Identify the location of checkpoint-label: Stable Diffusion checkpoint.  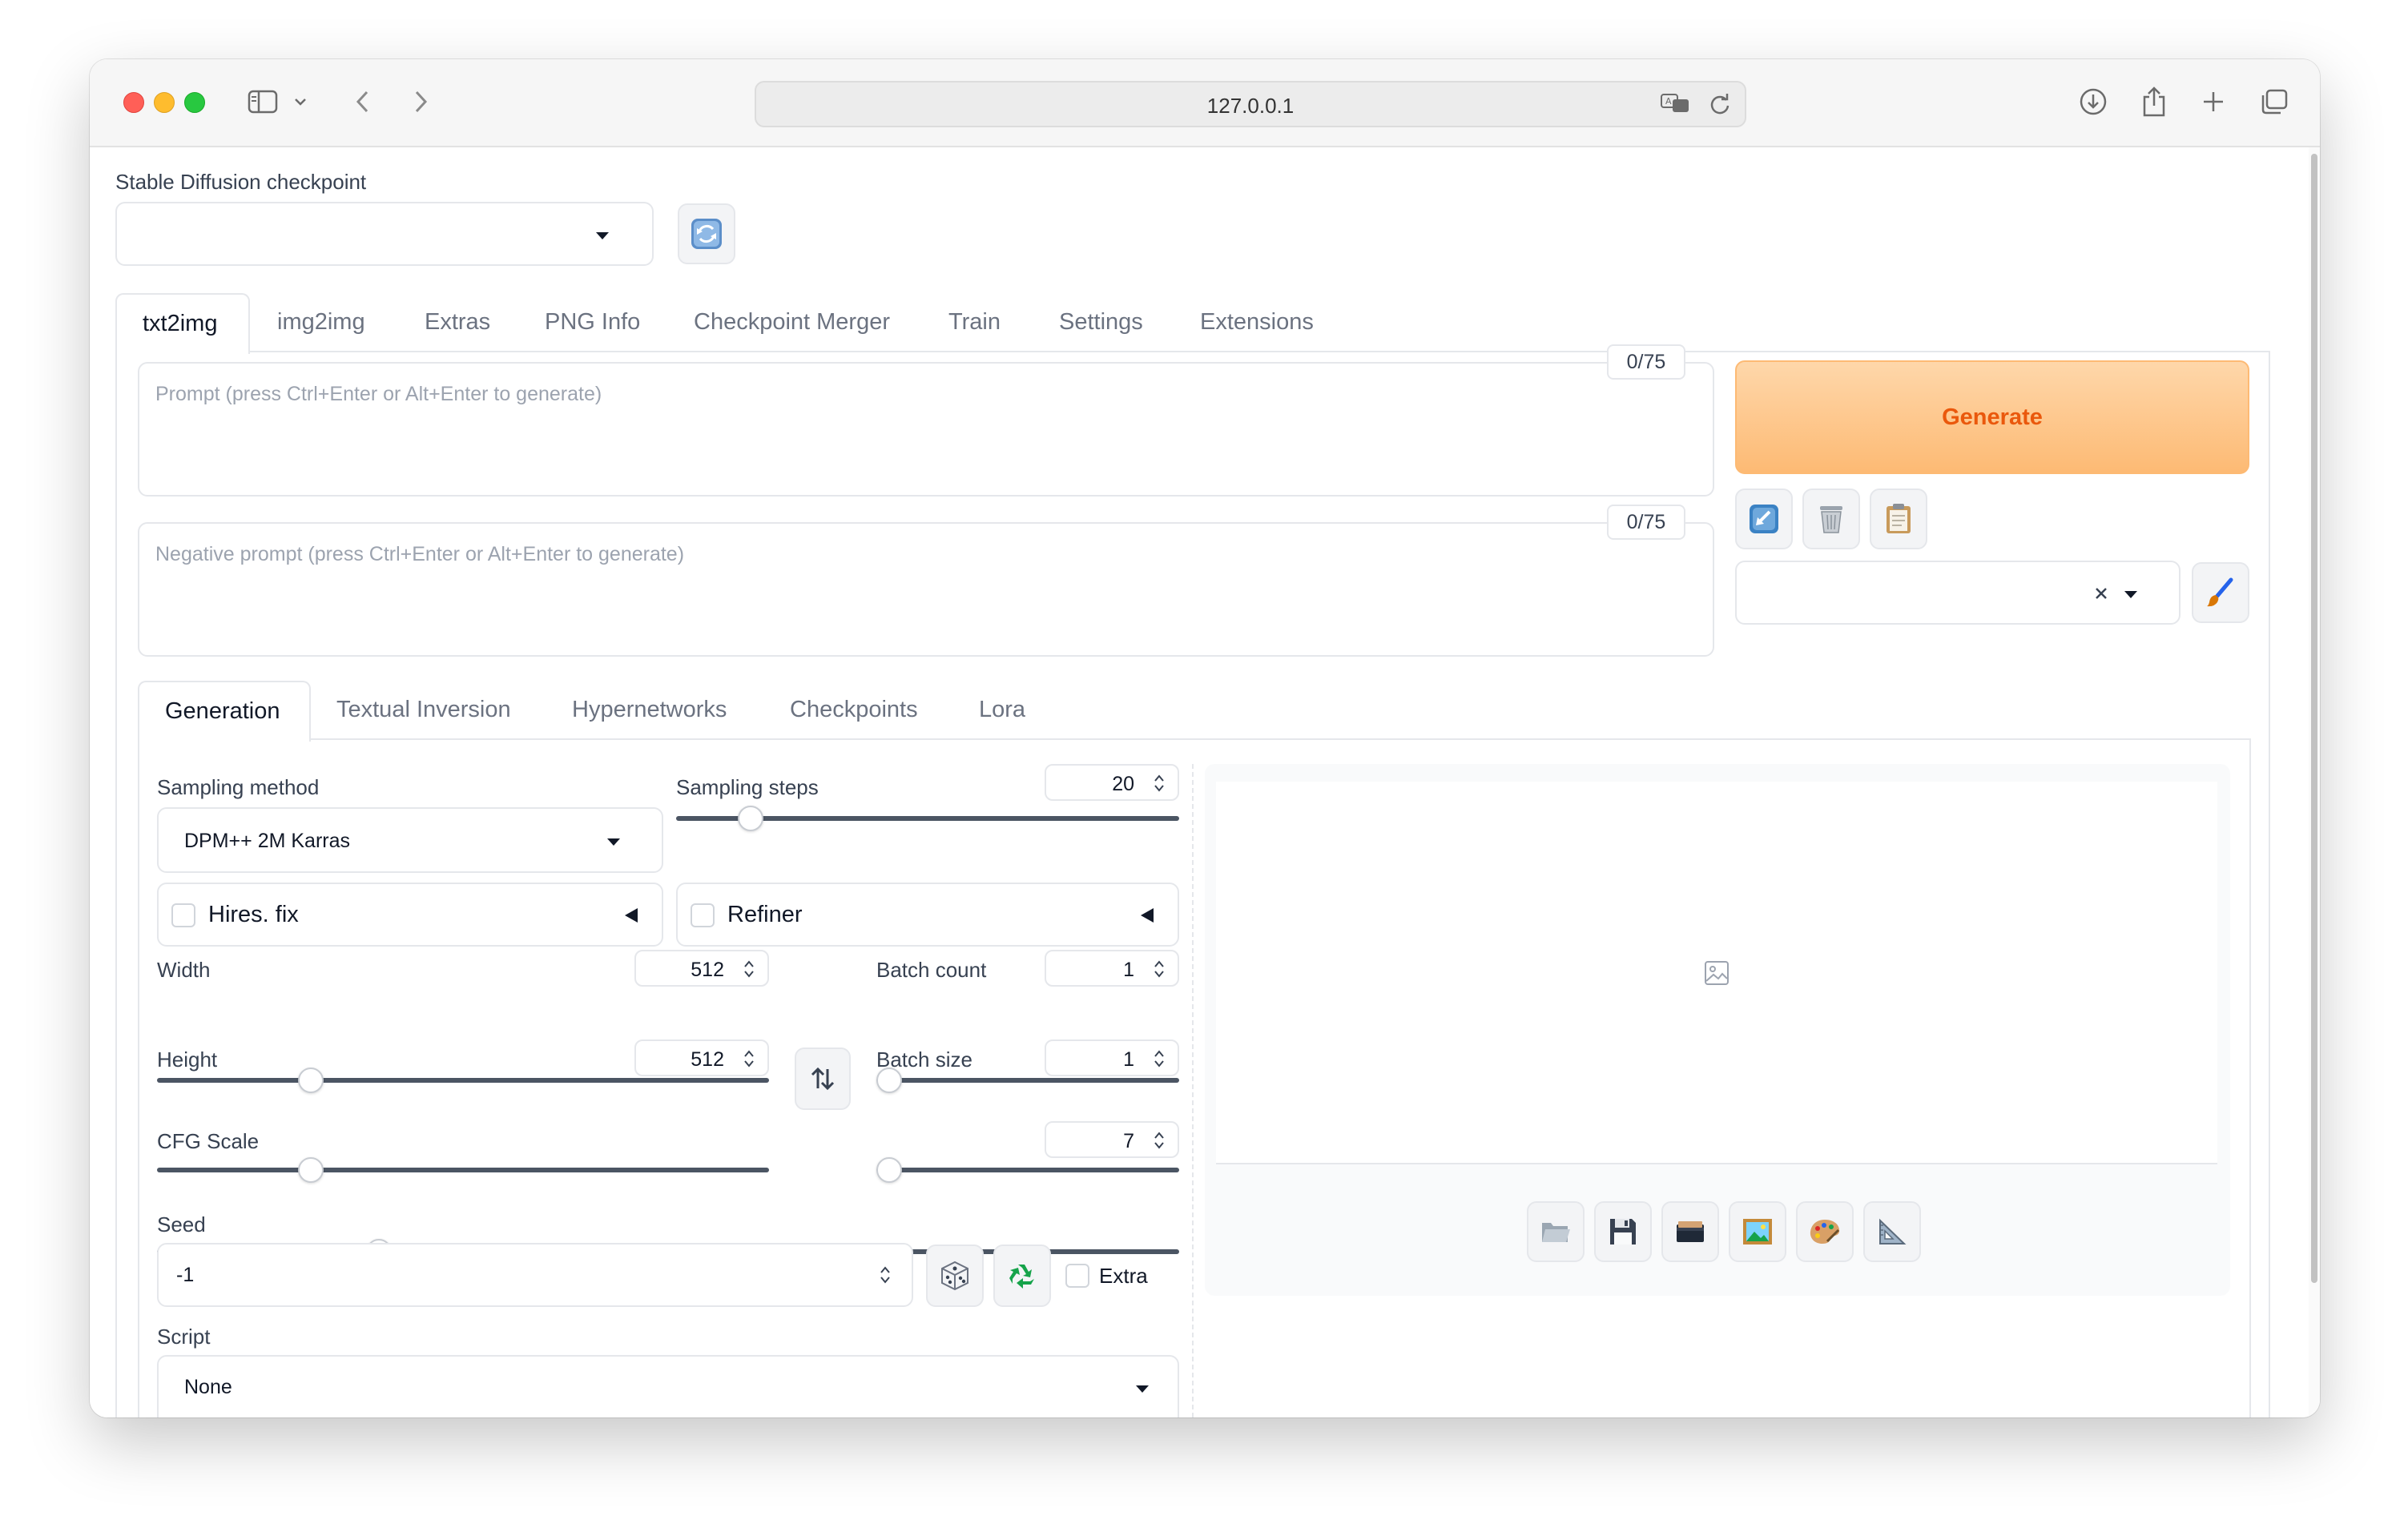
(241, 182).